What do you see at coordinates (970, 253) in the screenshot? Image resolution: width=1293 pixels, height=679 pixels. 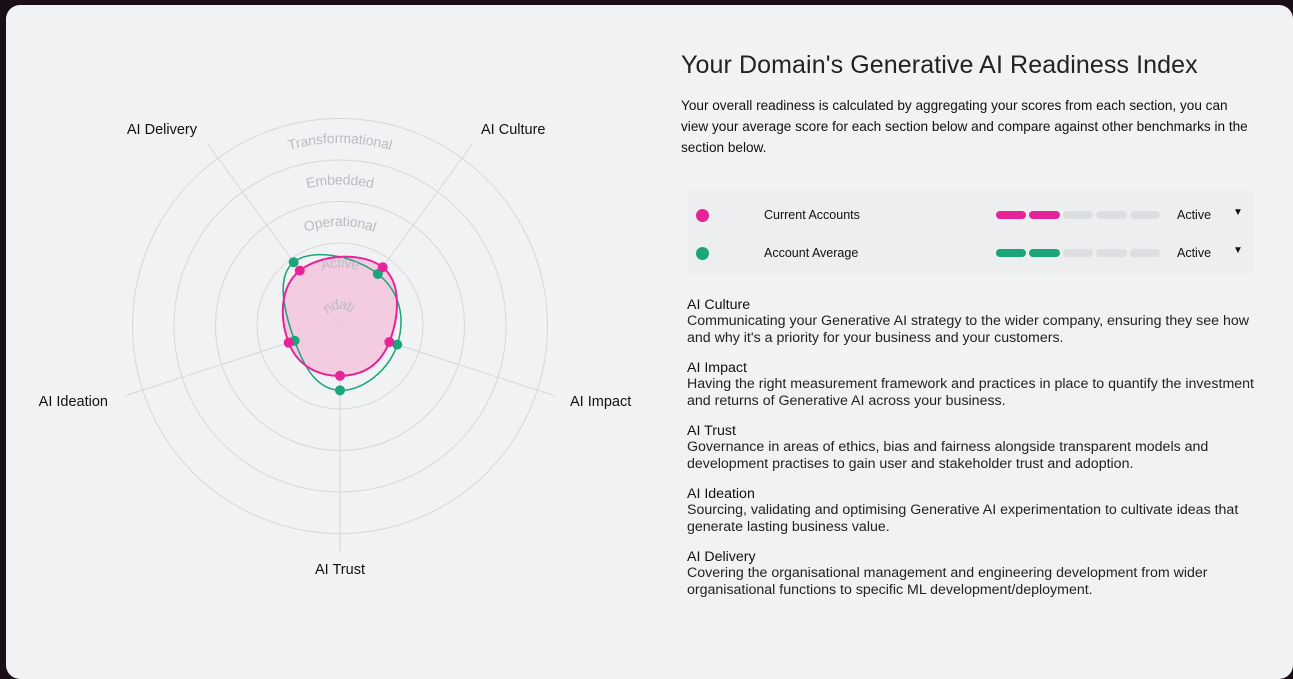 I see `legend-row-average: Account Average Active ▼` at bounding box center [970, 253].